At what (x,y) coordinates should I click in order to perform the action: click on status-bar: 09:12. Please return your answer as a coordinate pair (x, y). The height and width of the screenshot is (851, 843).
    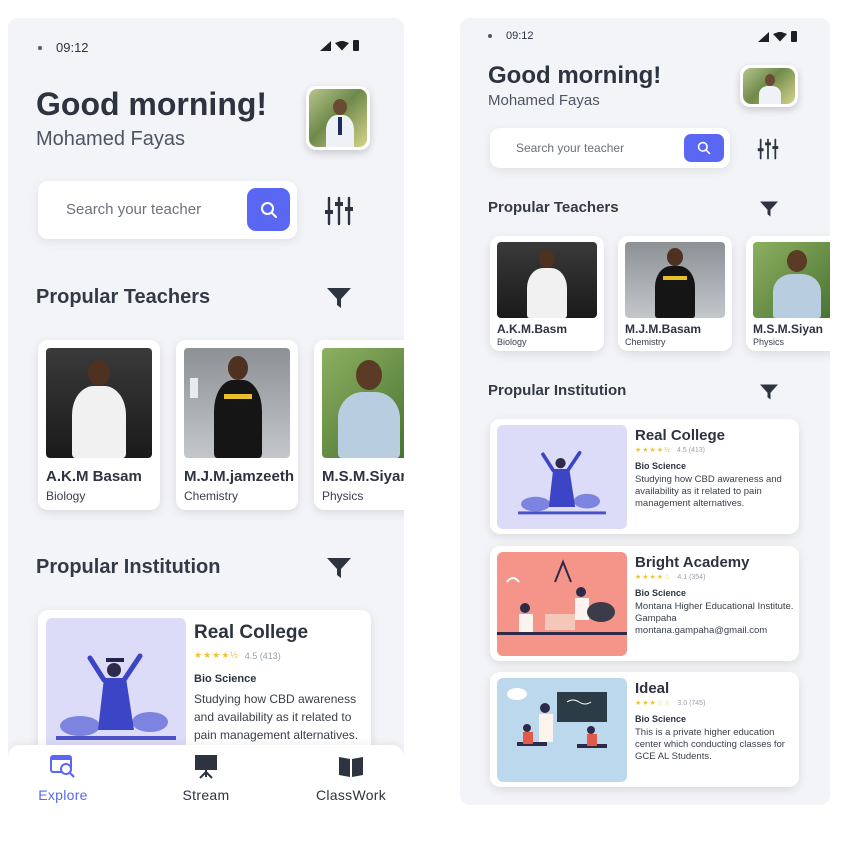
    Looking at the image, I should click on (63, 47).